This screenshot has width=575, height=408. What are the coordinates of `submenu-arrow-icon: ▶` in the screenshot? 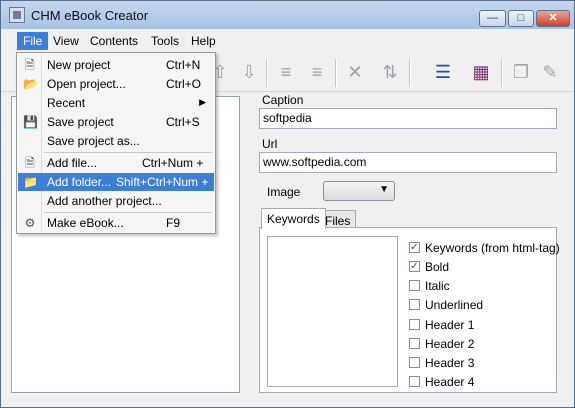 It's located at (202, 102).